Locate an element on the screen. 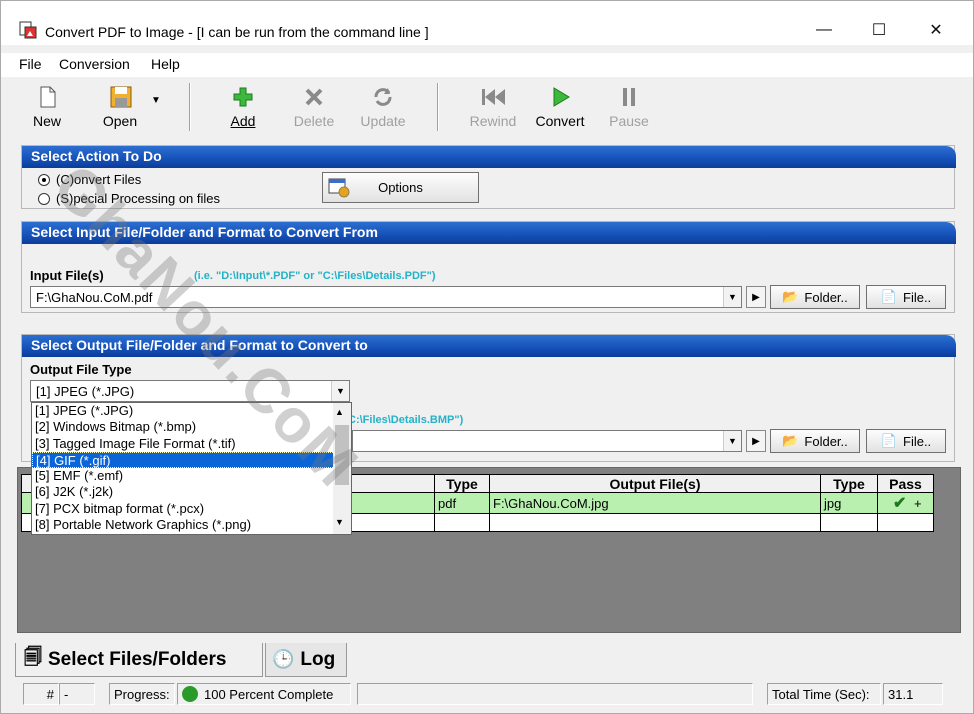 This screenshot has height=714, width=974. cell-pass is located at coordinates (905, 522).